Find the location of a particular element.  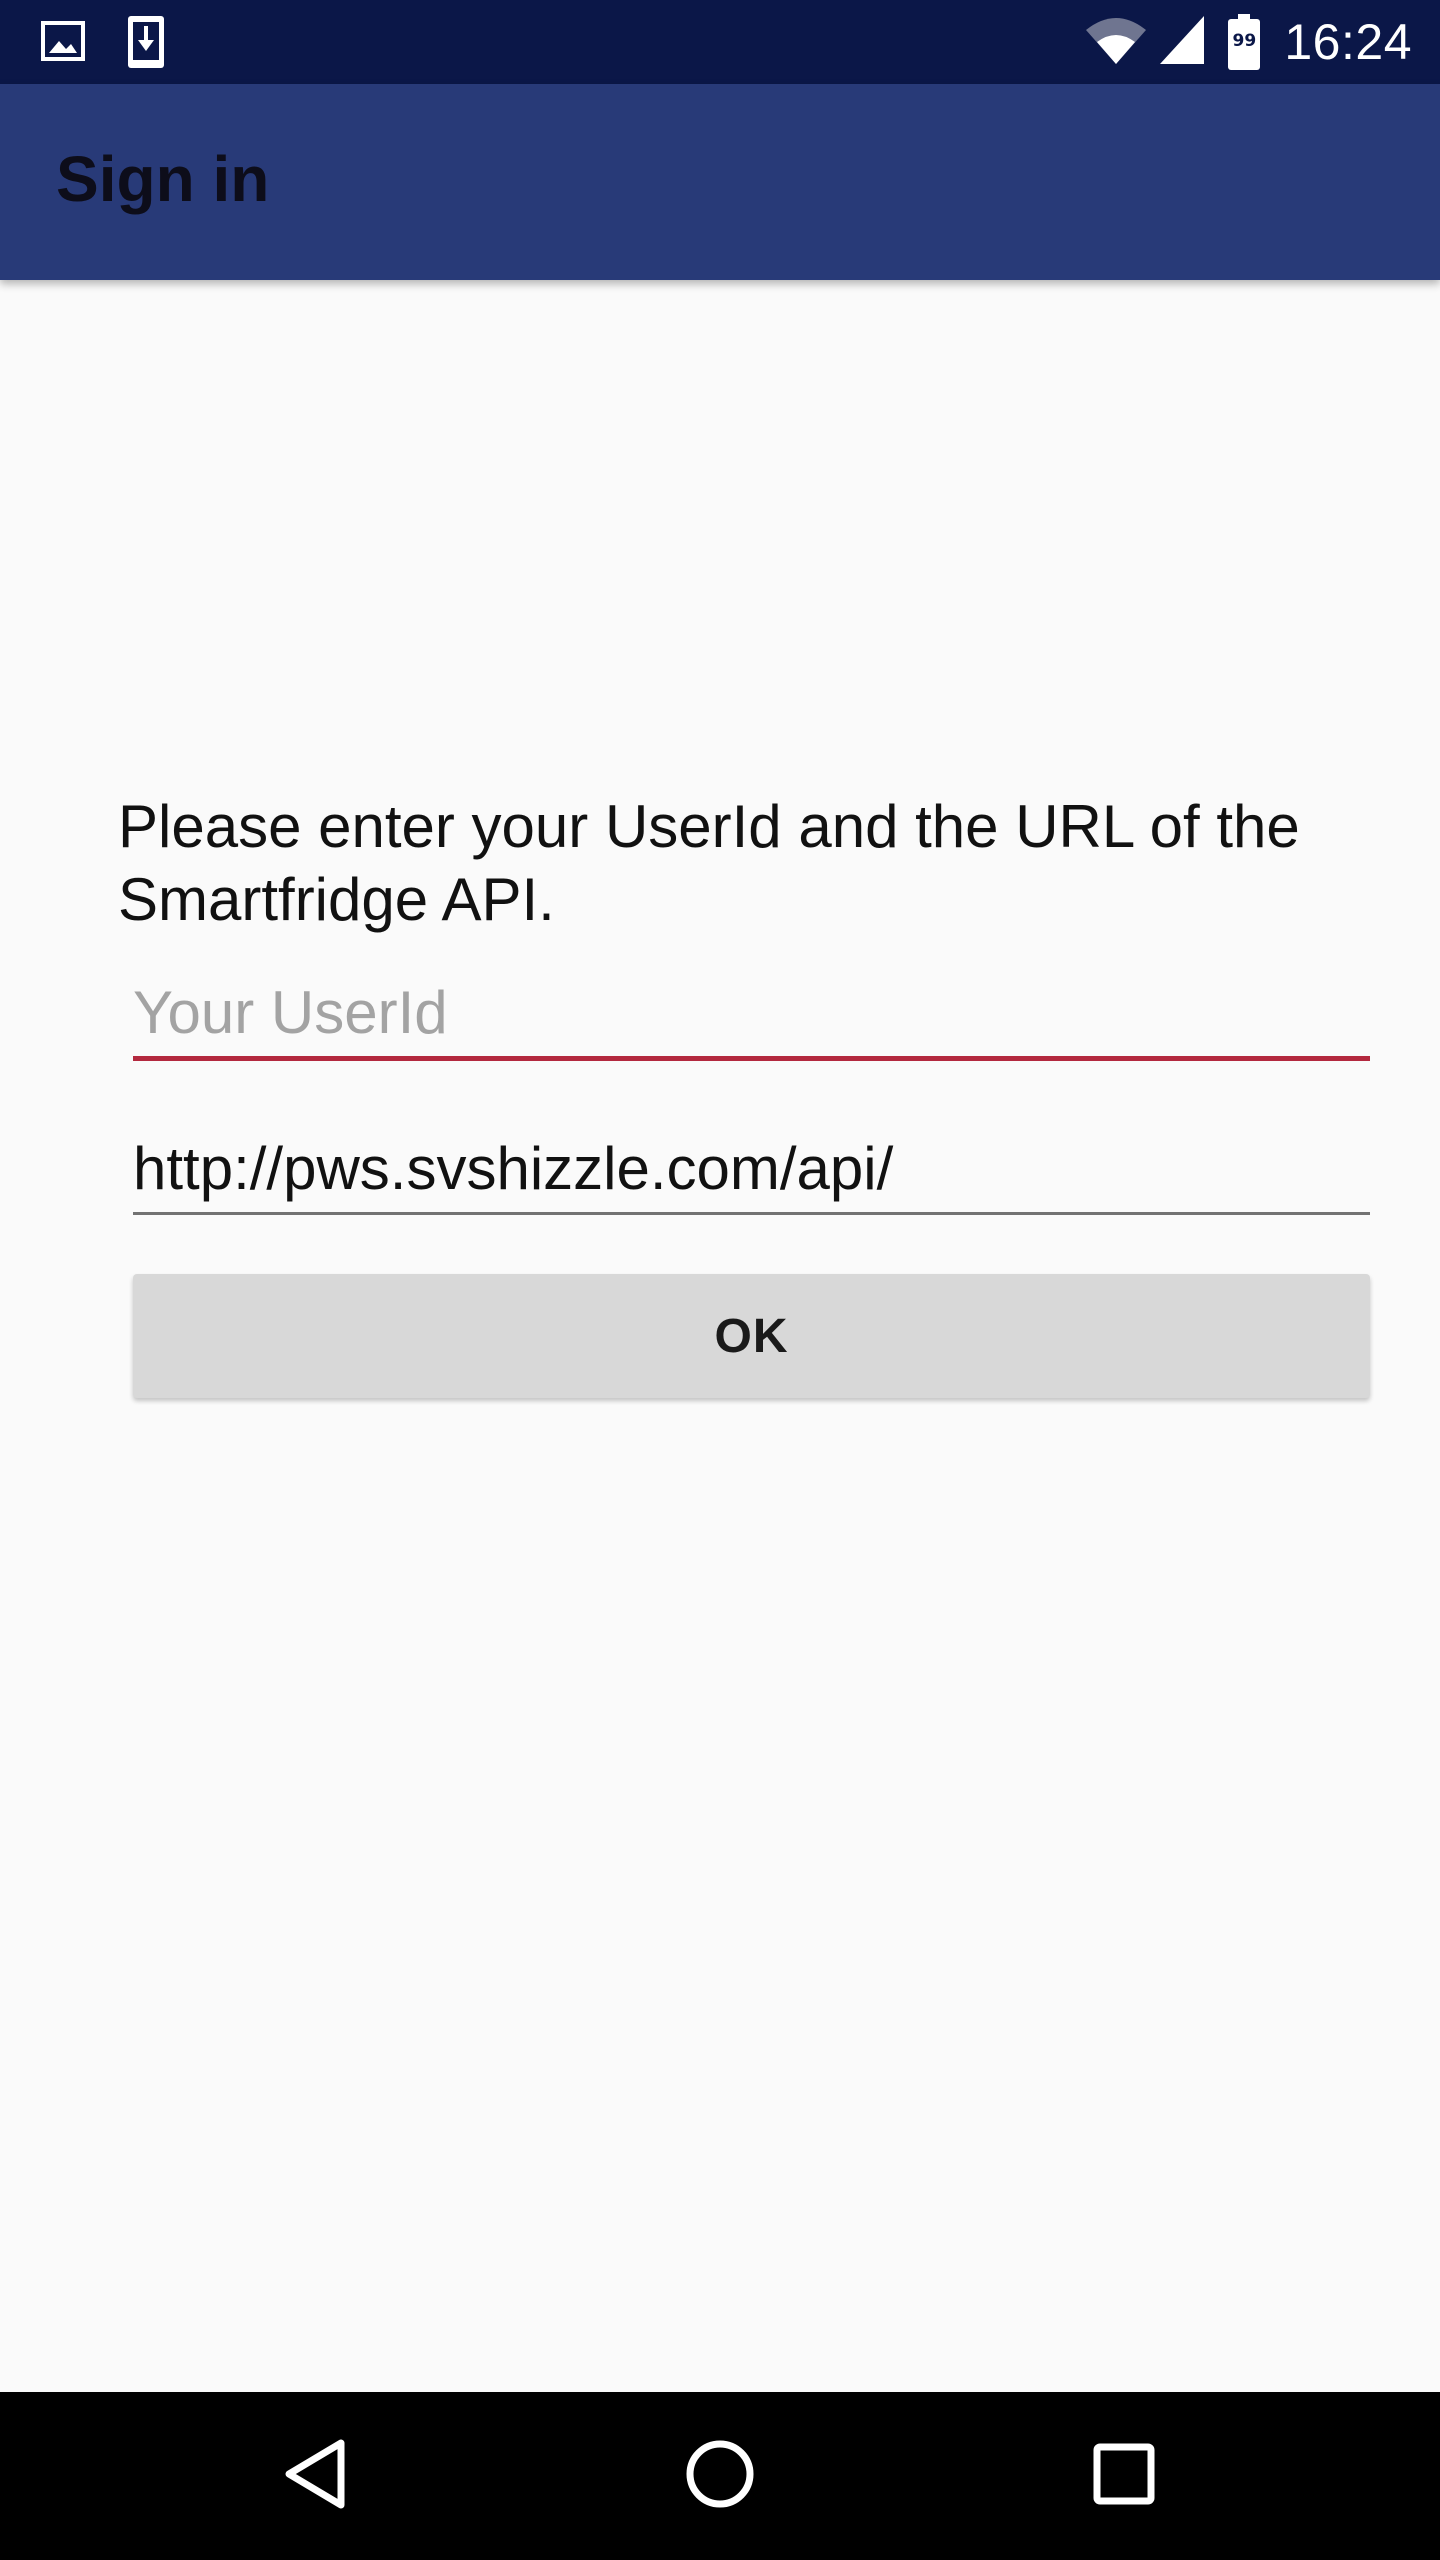

status-bar: 99 16:24 is located at coordinates (720, 42).